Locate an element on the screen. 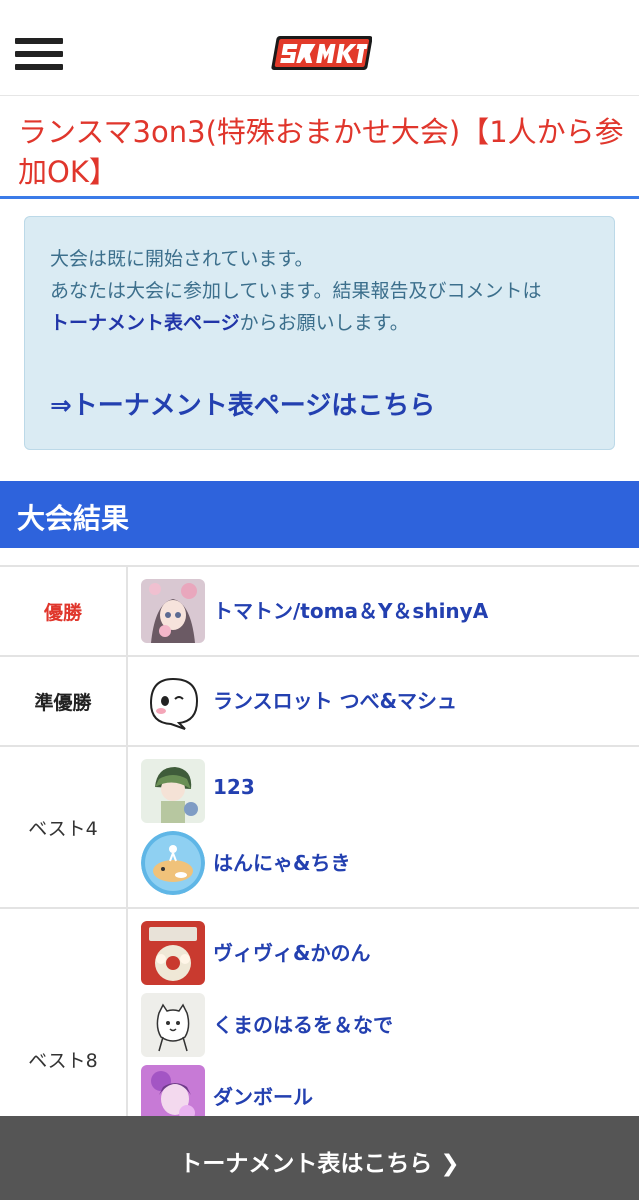 Image resolution: width=639 pixels, height=1200 pixels. hamster-avatar is located at coordinates (173, 863).